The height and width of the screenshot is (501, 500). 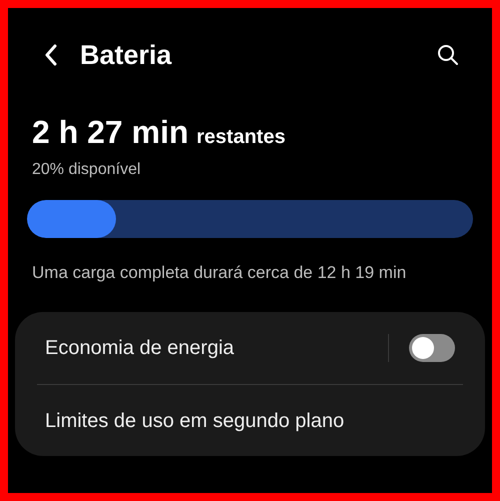 I want to click on remaining-time: 2 h 27 min, so click(x=110, y=132).